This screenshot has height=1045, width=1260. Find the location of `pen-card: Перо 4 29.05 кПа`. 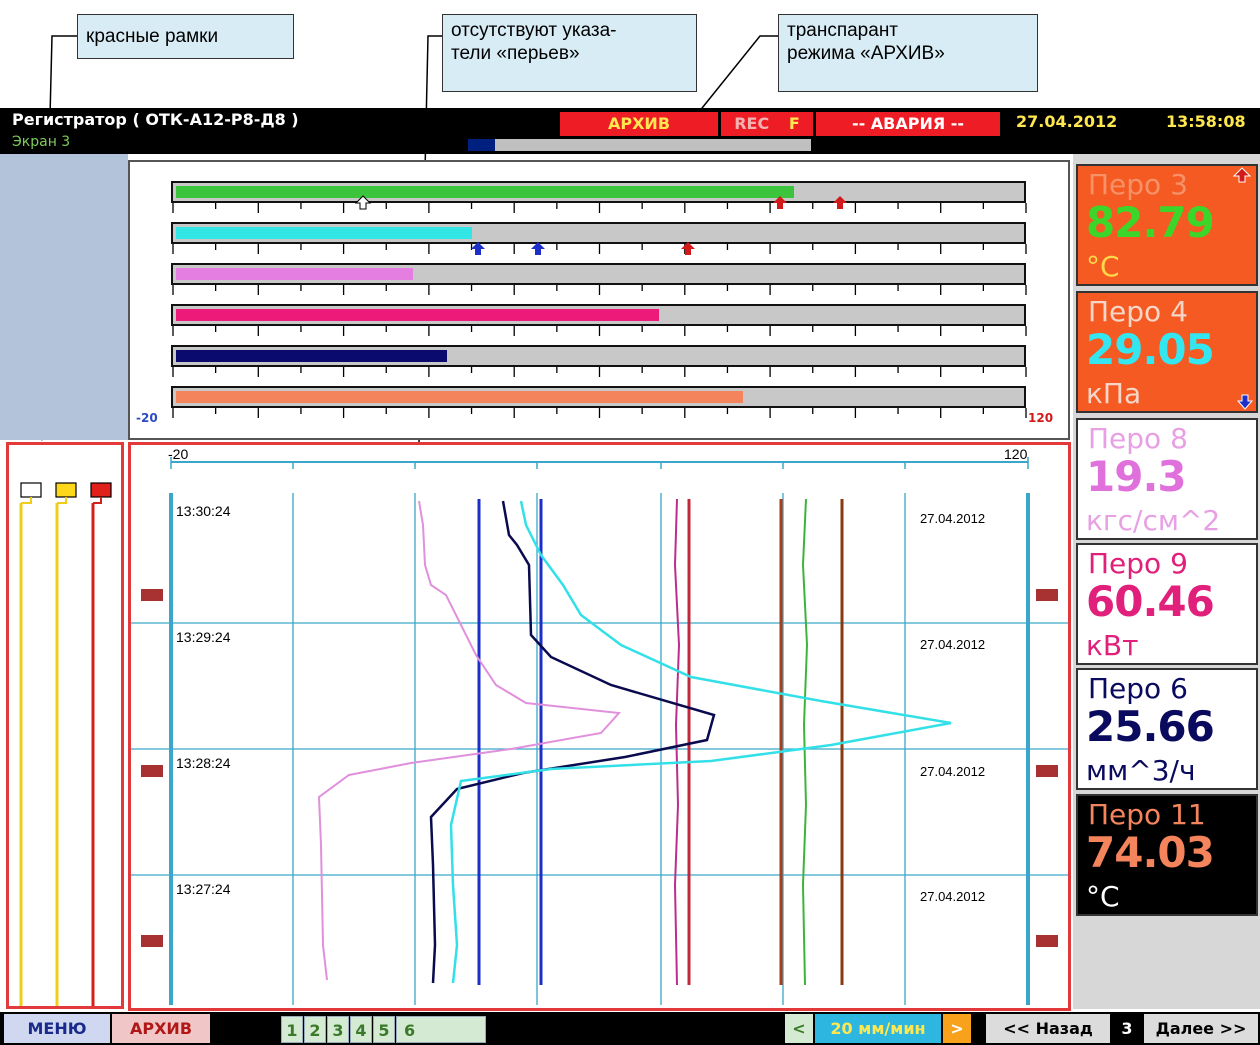

pen-card: Перо 4 29.05 кПа is located at coordinates (1167, 352).